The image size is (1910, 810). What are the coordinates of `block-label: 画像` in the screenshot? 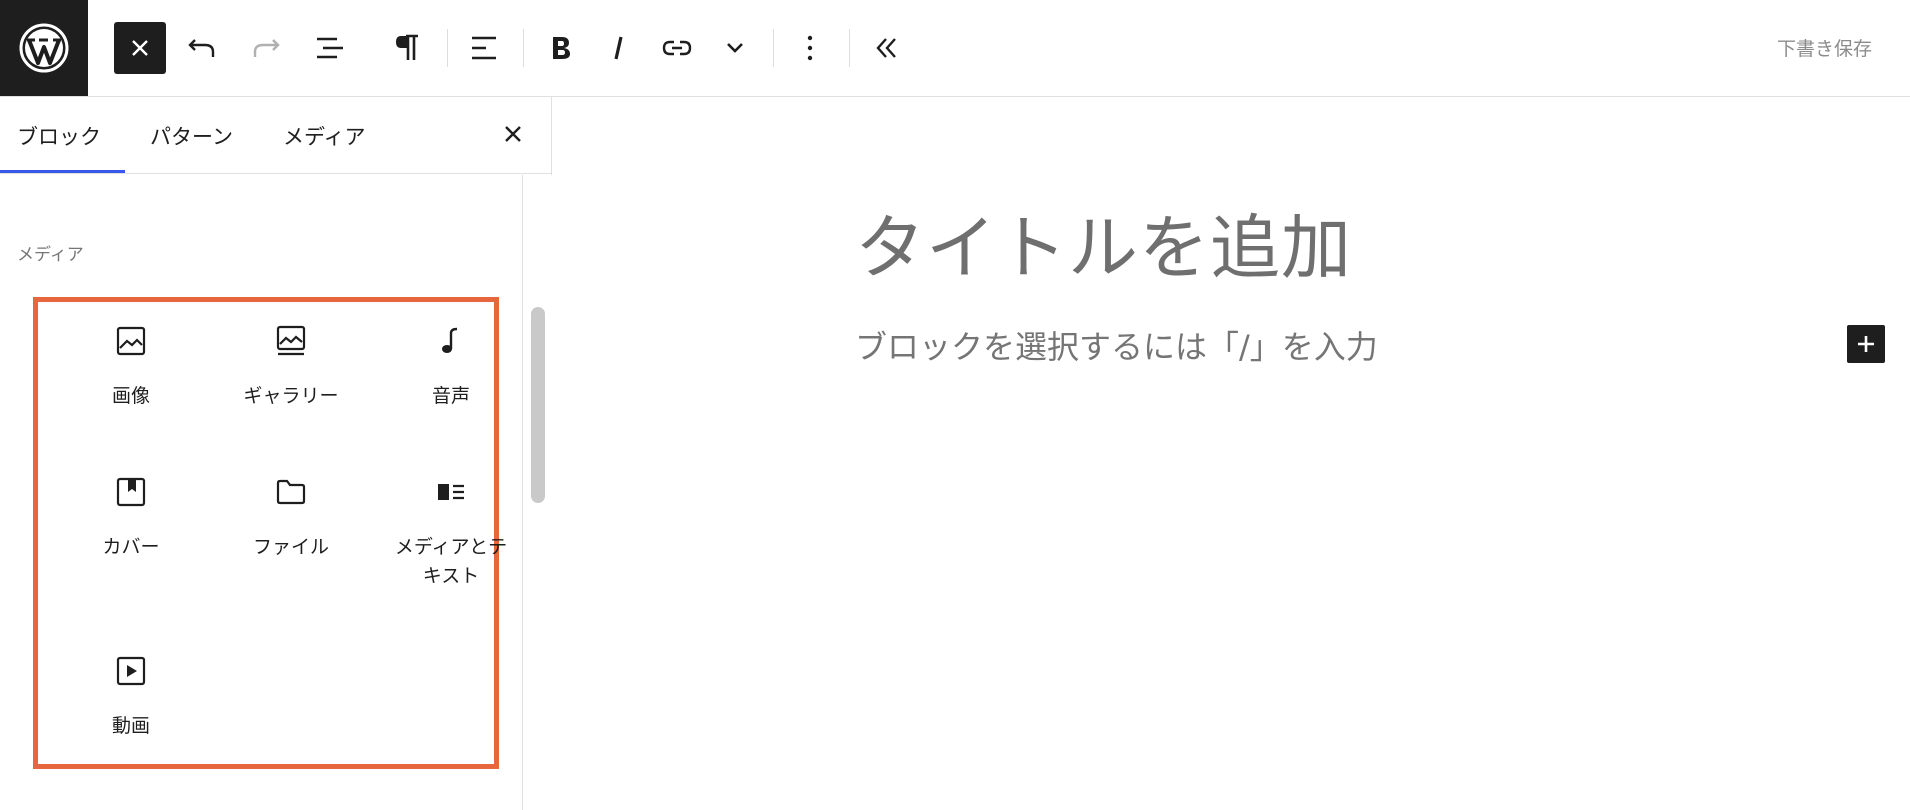 It's located at (130, 396).